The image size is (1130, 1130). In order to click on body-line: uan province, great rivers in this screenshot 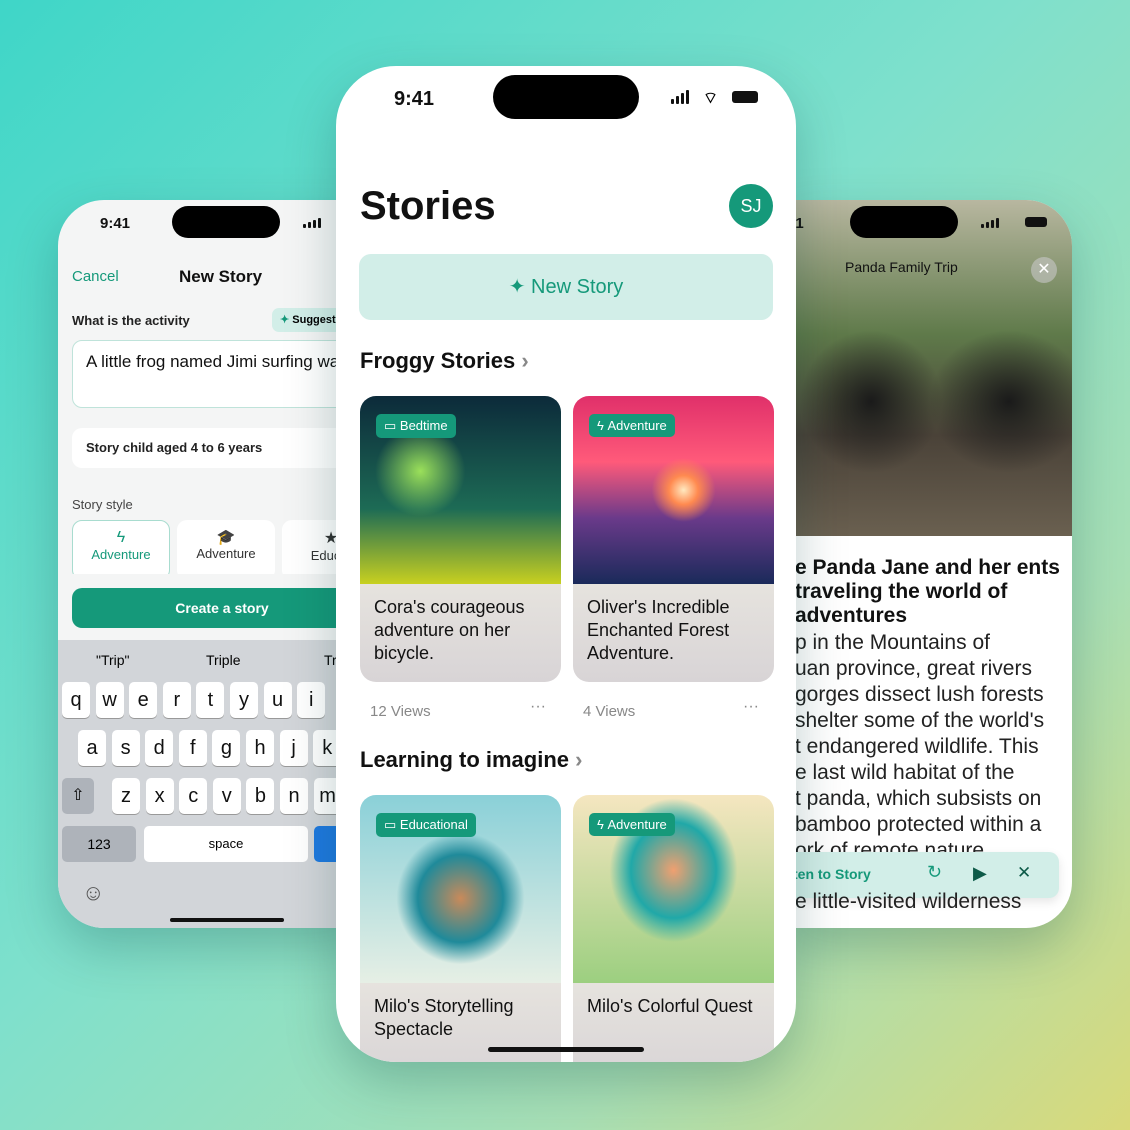, I will do `click(913, 668)`.